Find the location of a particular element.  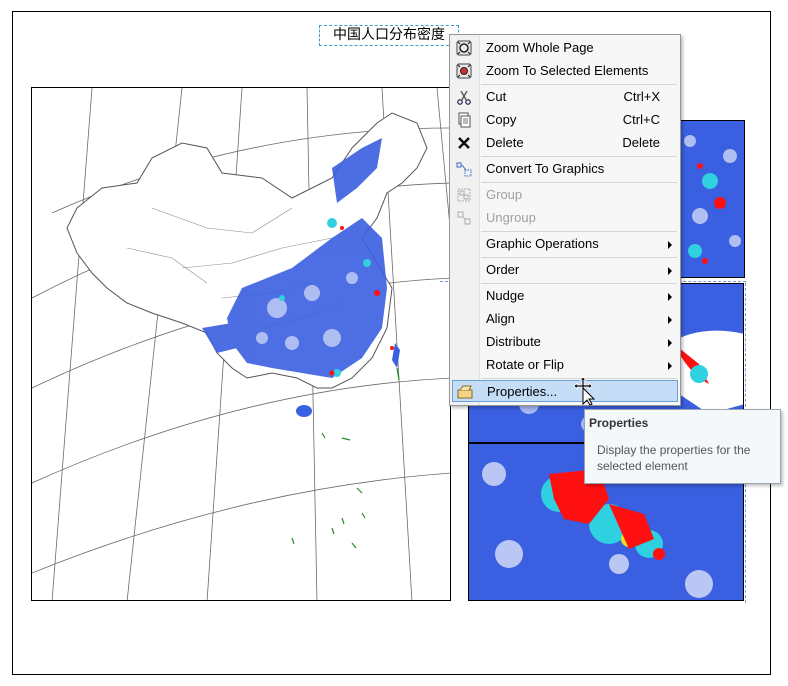

ungroup-icon is located at coordinates (464, 218).